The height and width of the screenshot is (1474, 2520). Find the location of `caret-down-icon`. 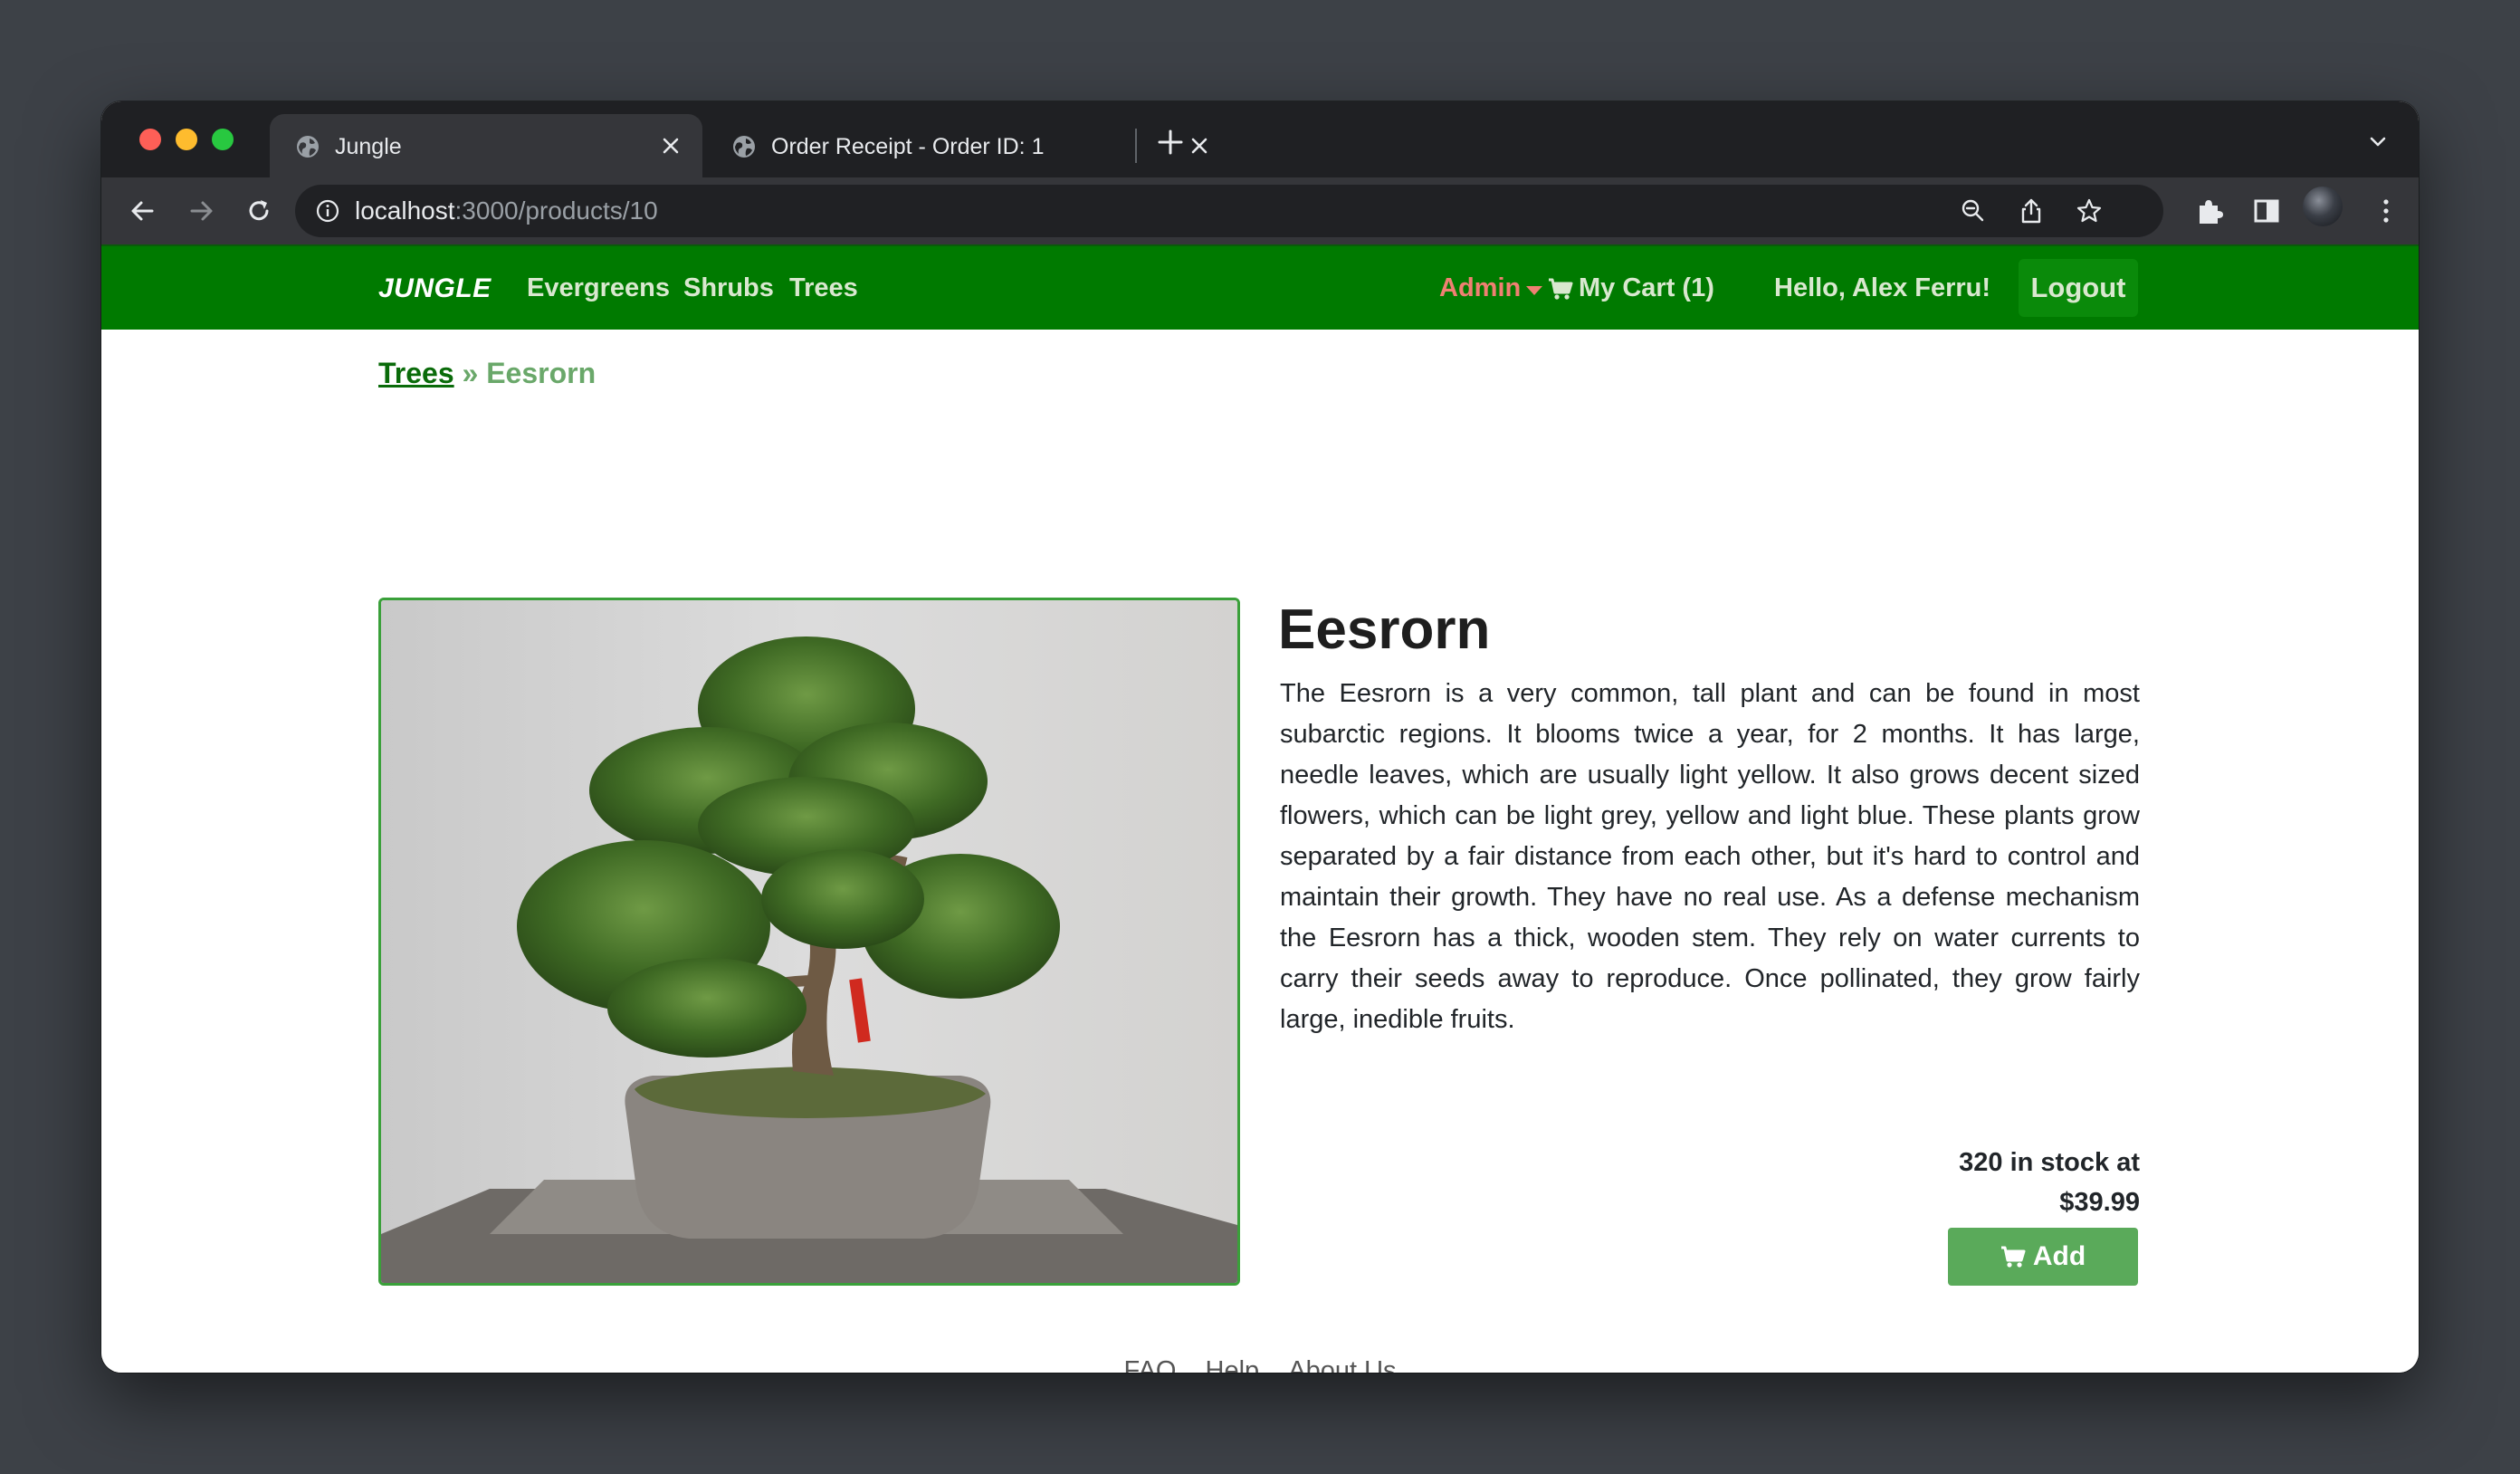

caret-down-icon is located at coordinates (1534, 290).